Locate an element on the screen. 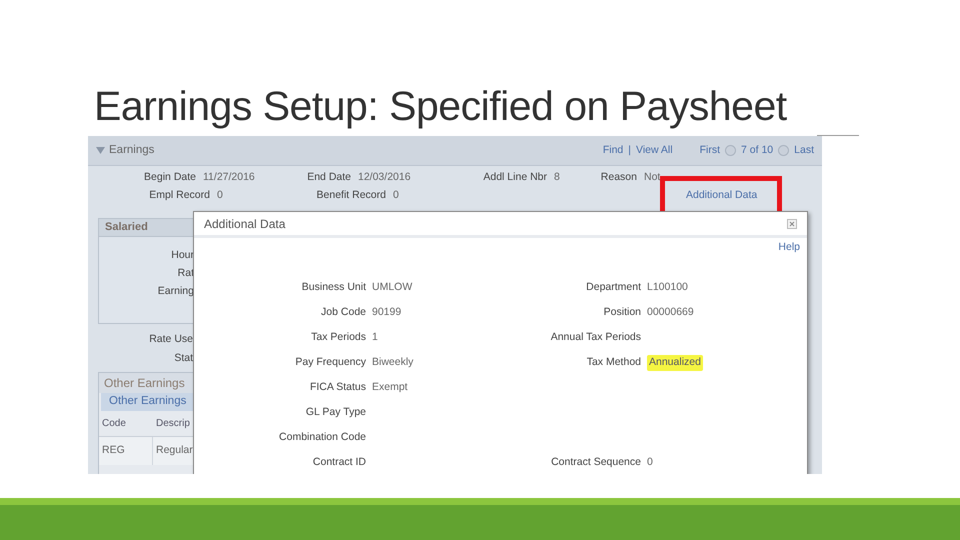 The width and height of the screenshot is (960, 540). field-value: 1 is located at coordinates (375, 338).